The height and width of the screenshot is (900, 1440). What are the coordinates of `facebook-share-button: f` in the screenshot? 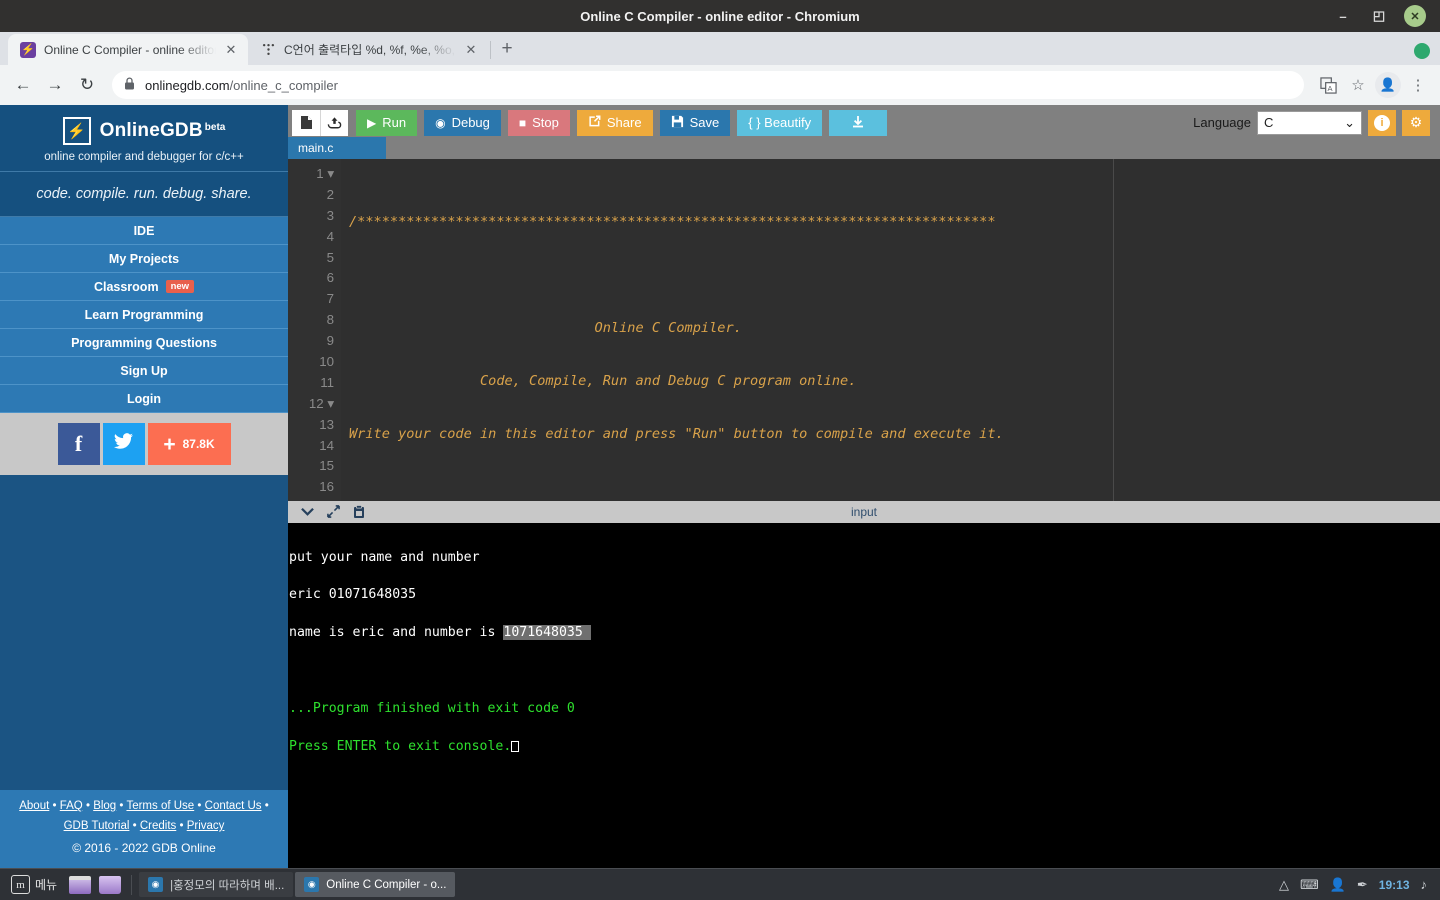 It's located at (78, 444).